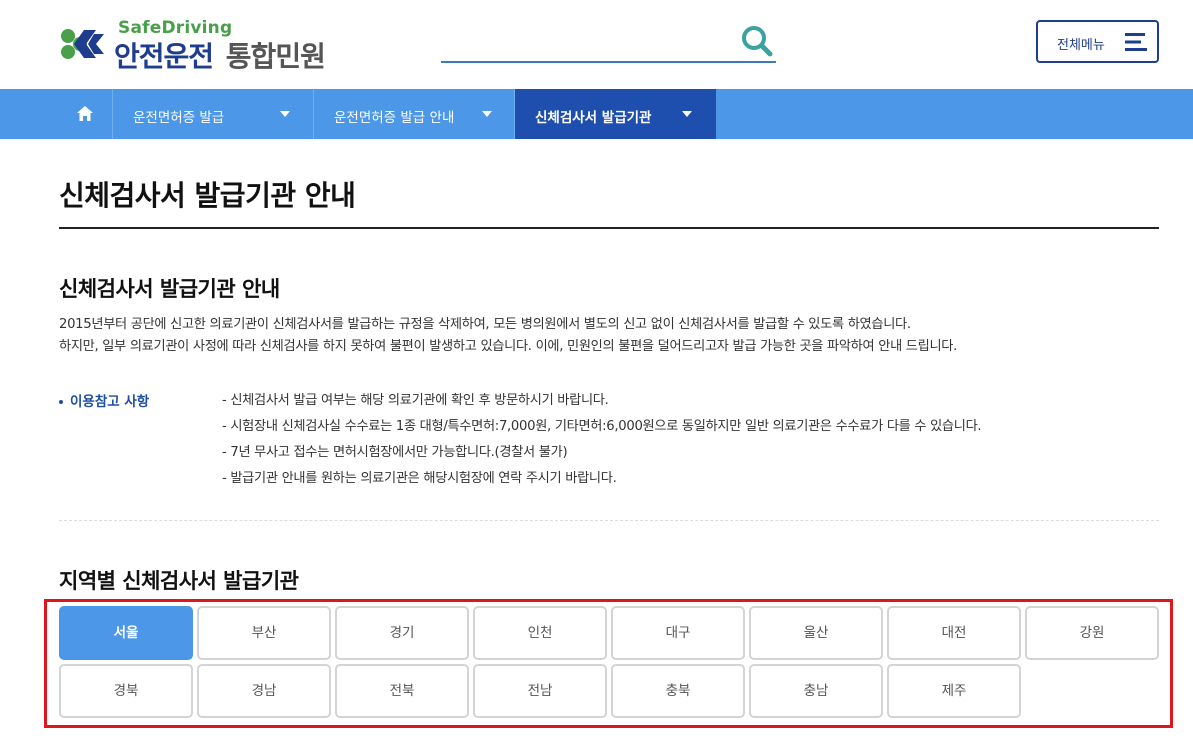  What do you see at coordinates (415, 400) in the screenshot?
I see `reference-item: - 신체검사서 발급 여부는 해당 의료기관에 확인 후 방문하시기 바랍니다.` at bounding box center [415, 400].